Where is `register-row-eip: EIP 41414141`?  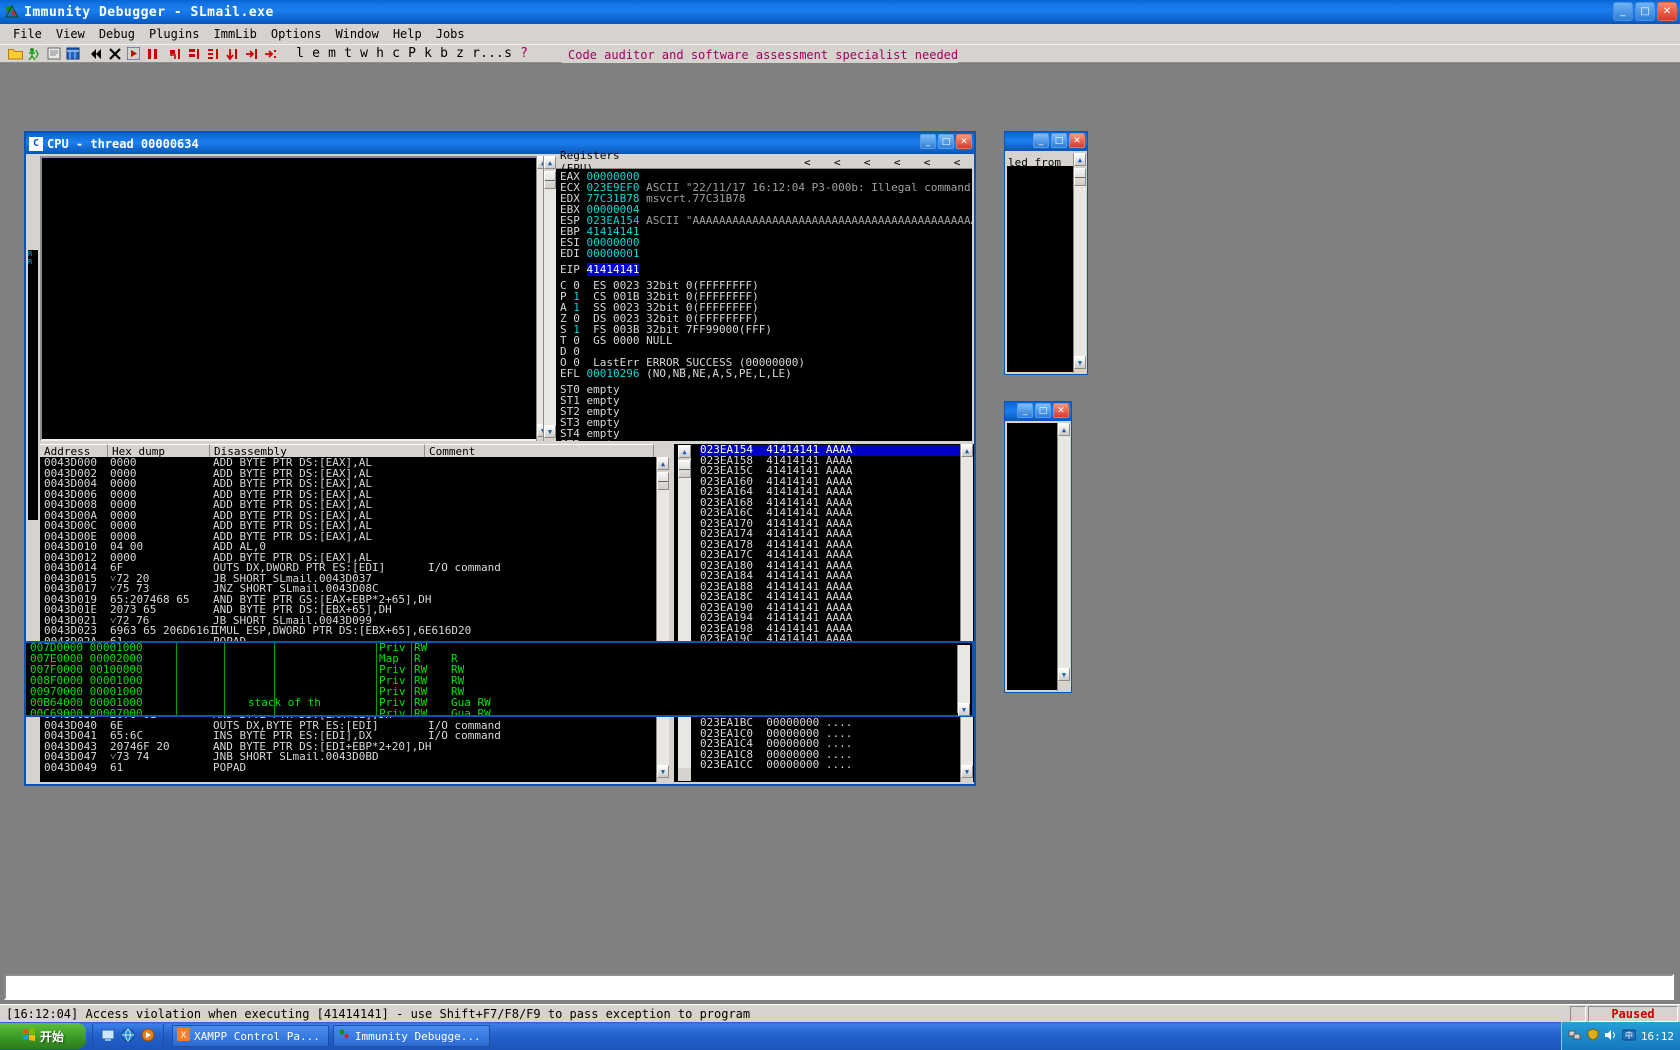 register-row-eip: EIP 41414141 is located at coordinates (766, 269).